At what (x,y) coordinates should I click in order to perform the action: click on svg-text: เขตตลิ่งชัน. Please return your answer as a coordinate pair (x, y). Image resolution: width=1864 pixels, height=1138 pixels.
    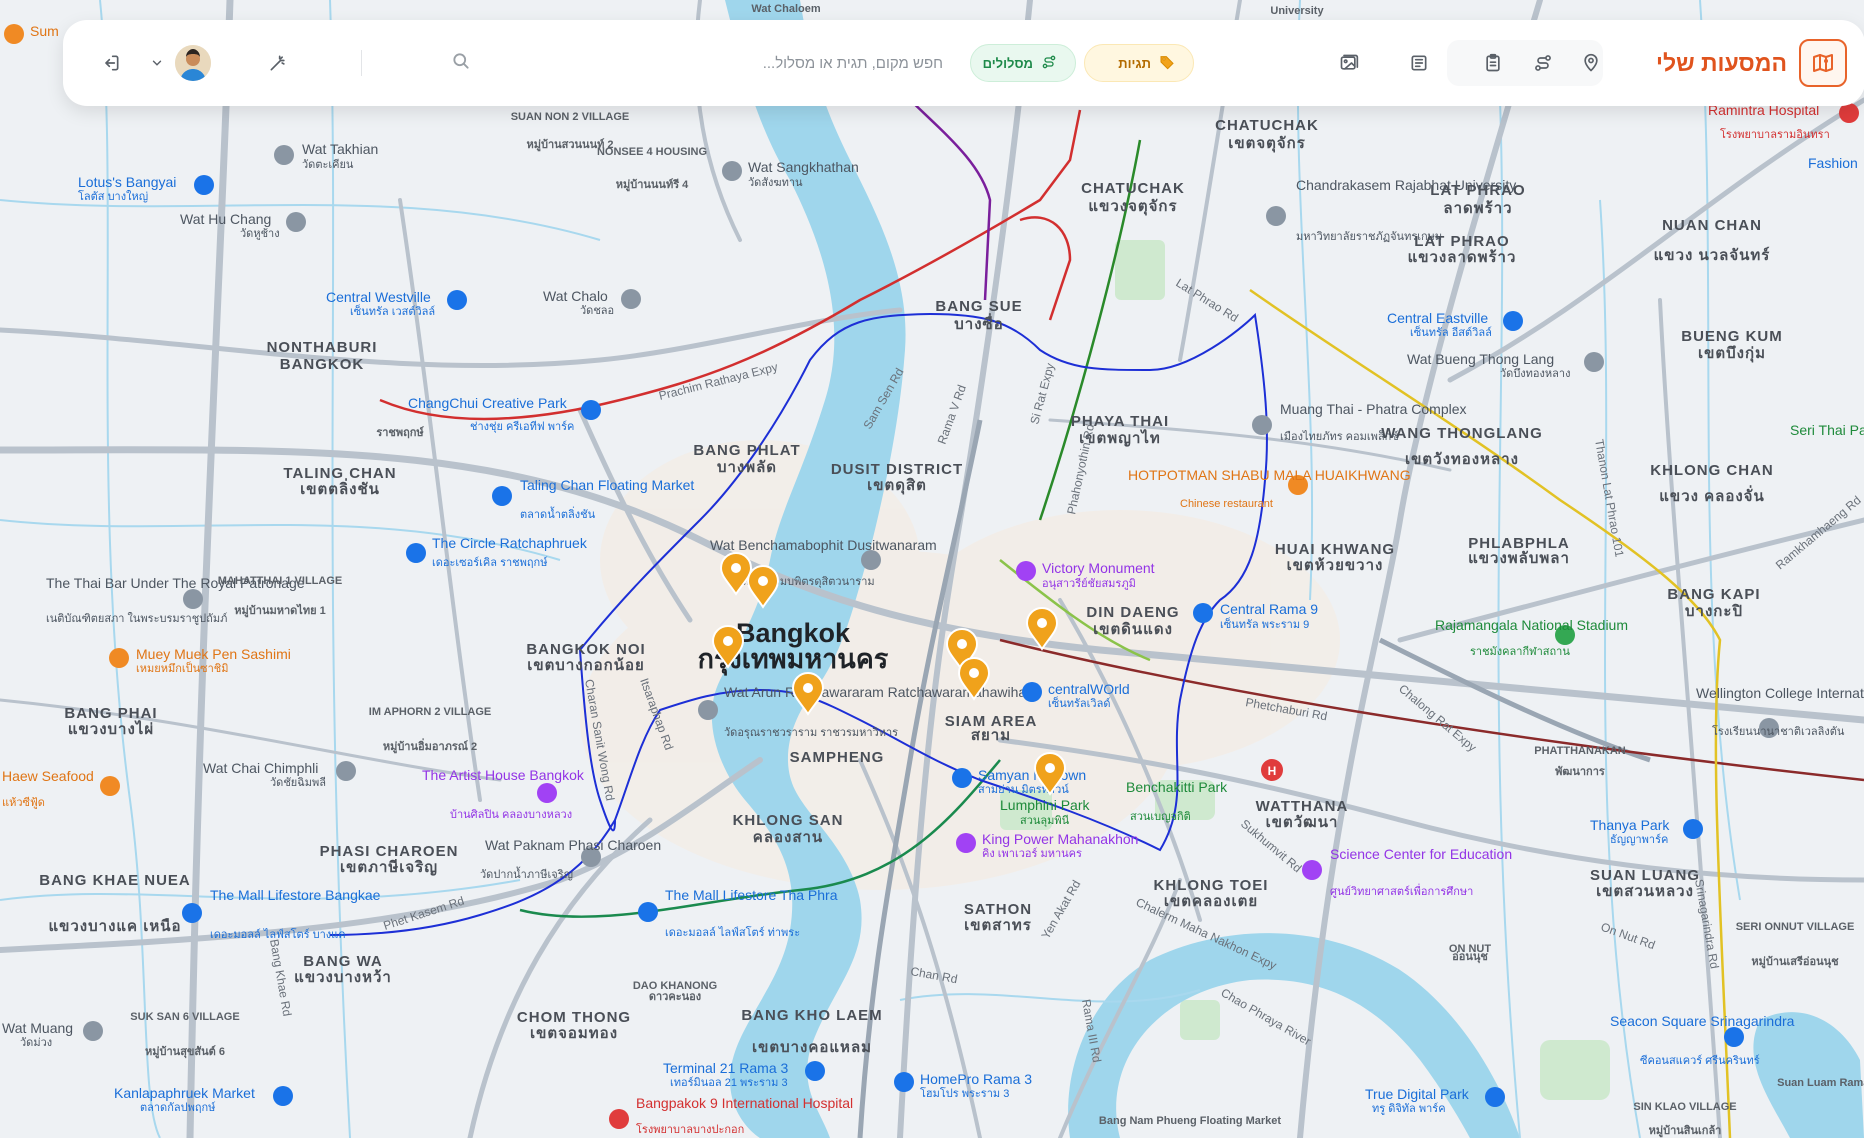
    Looking at the image, I should click on (340, 488).